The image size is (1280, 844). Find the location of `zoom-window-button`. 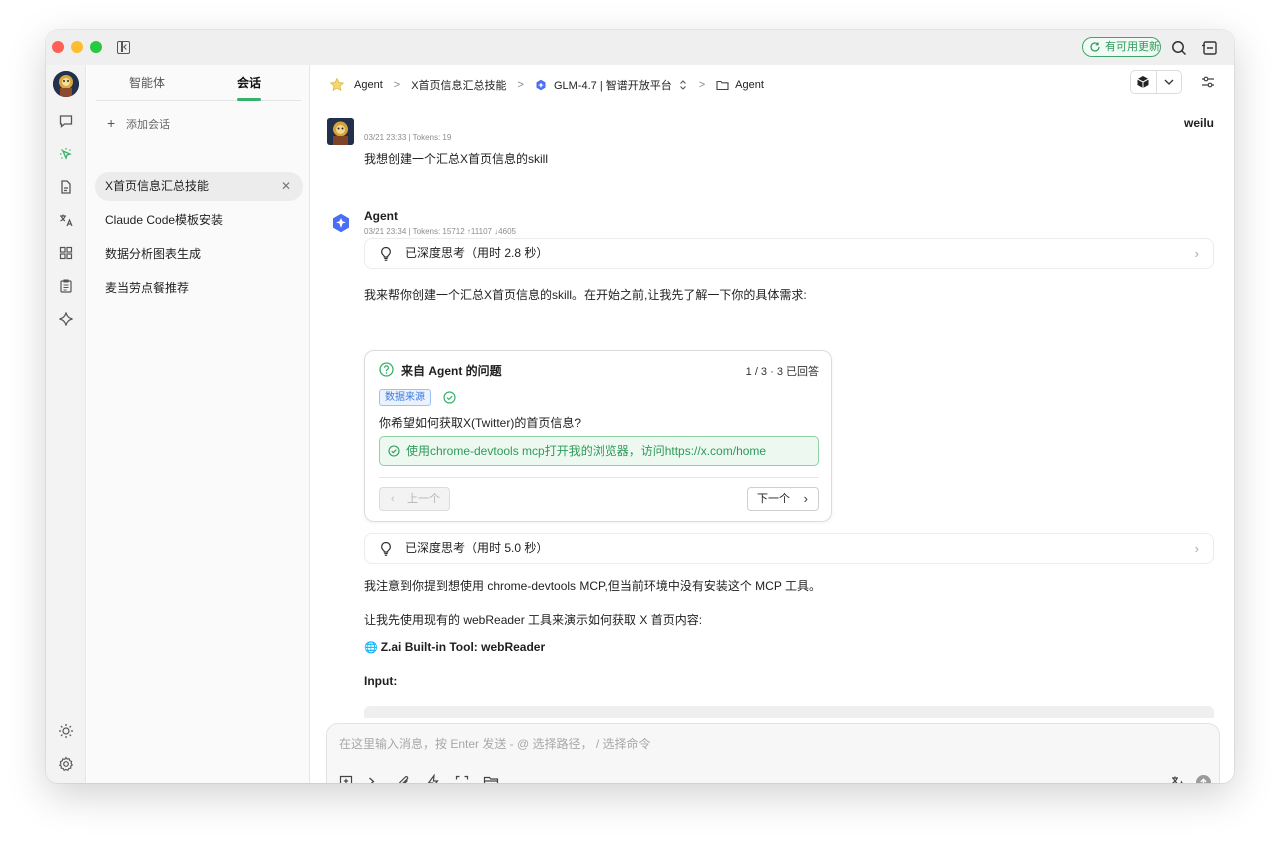

zoom-window-button is located at coordinates (96, 47).